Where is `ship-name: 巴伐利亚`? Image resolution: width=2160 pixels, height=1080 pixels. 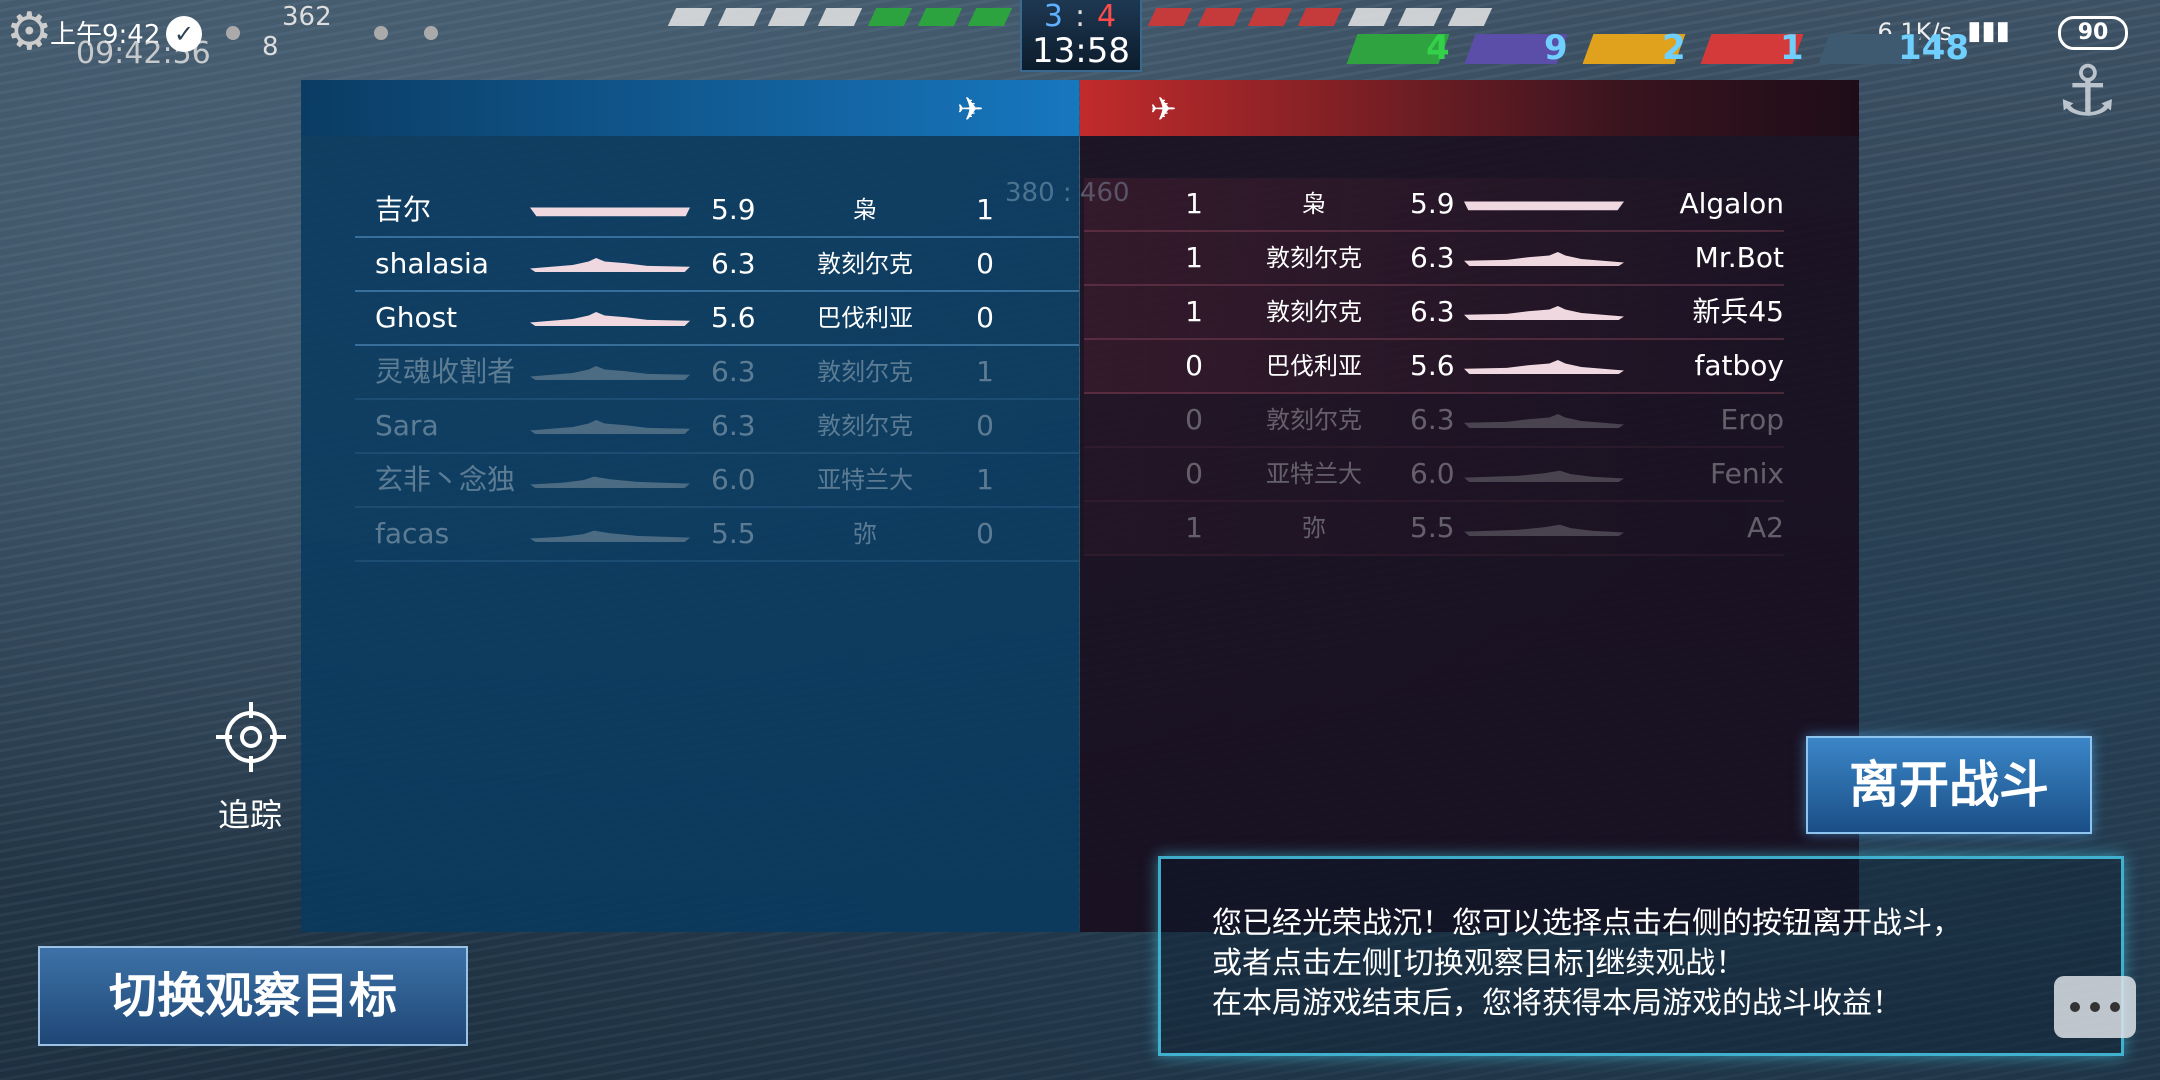 ship-name: 巴伐利亚 is located at coordinates (1314, 366).